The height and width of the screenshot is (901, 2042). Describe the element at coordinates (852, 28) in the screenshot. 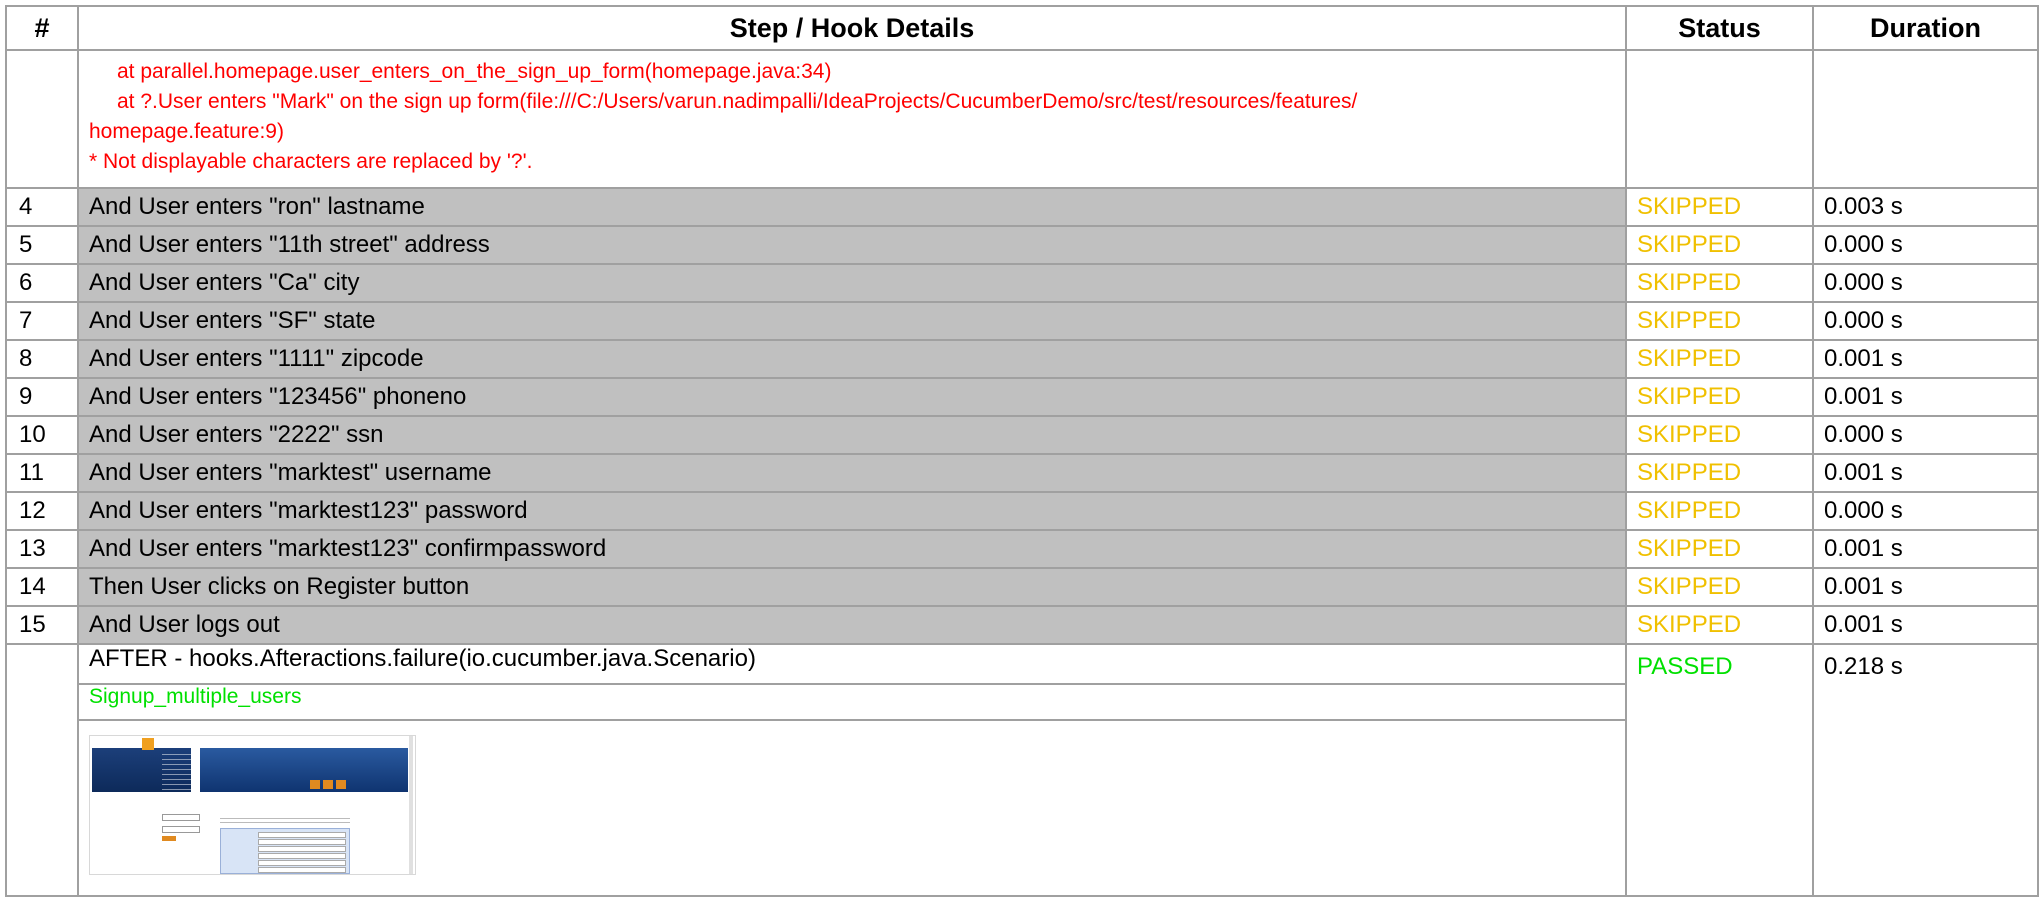

I see `header-details: Step / Hook Details` at that location.